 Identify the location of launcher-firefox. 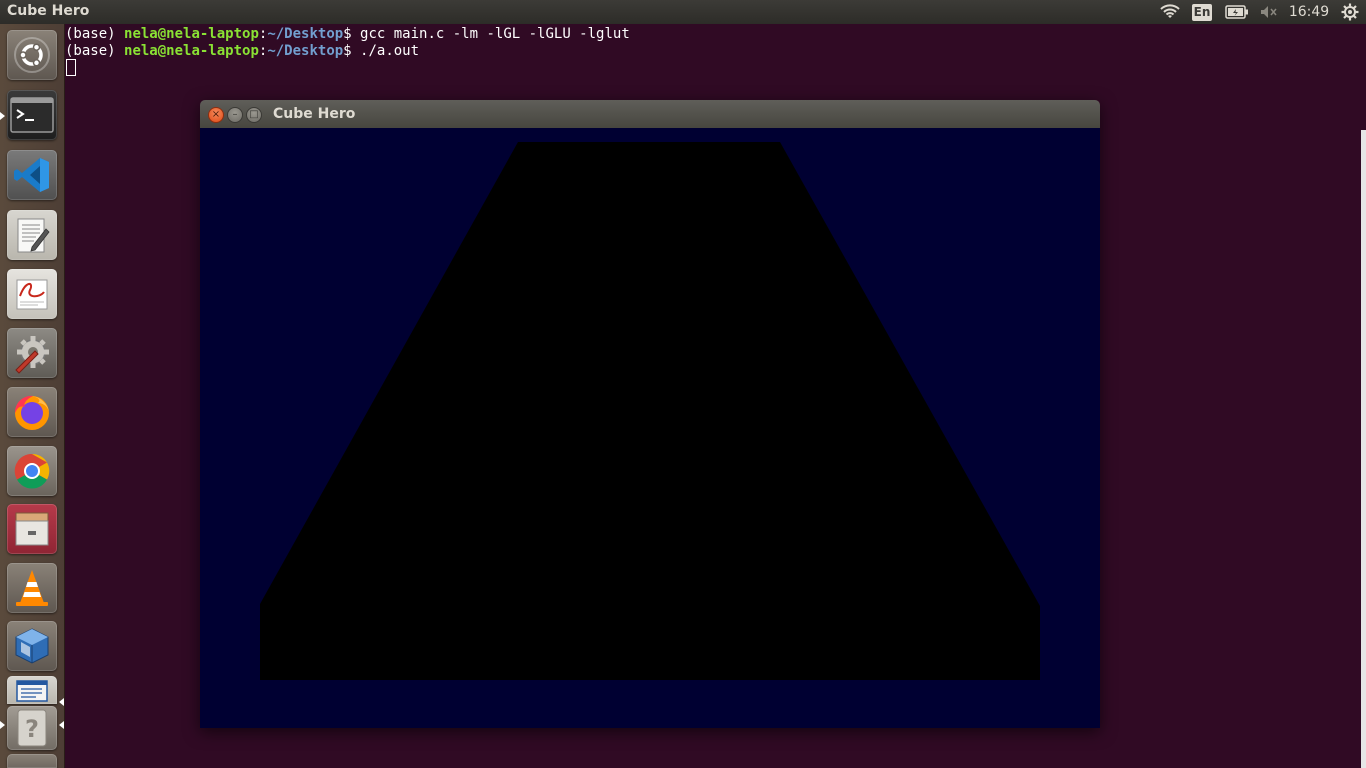
(32, 412).